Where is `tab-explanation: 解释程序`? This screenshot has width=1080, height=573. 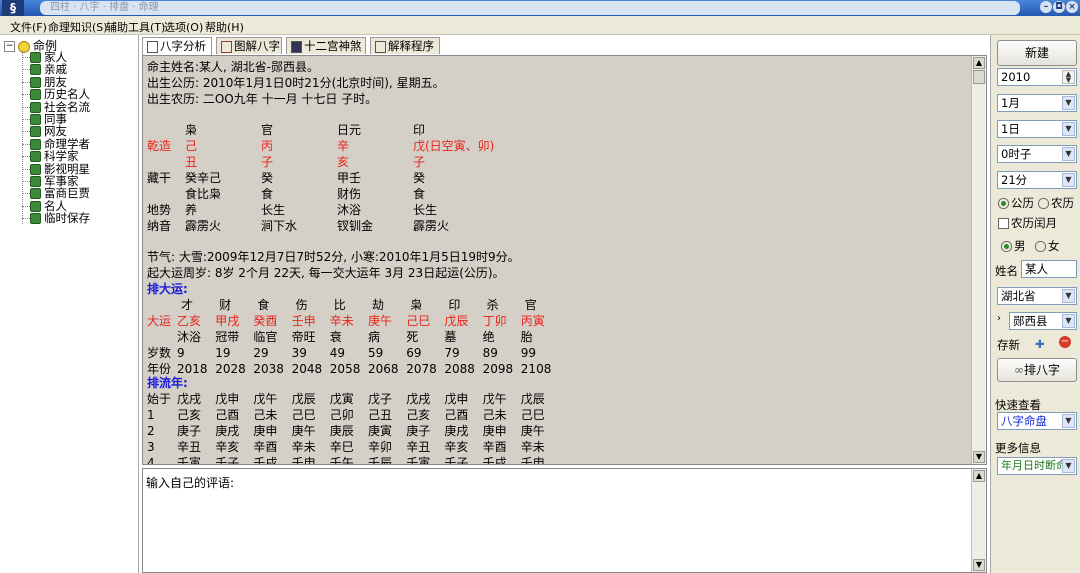
tab-explanation: 解释程序 is located at coordinates (405, 45).